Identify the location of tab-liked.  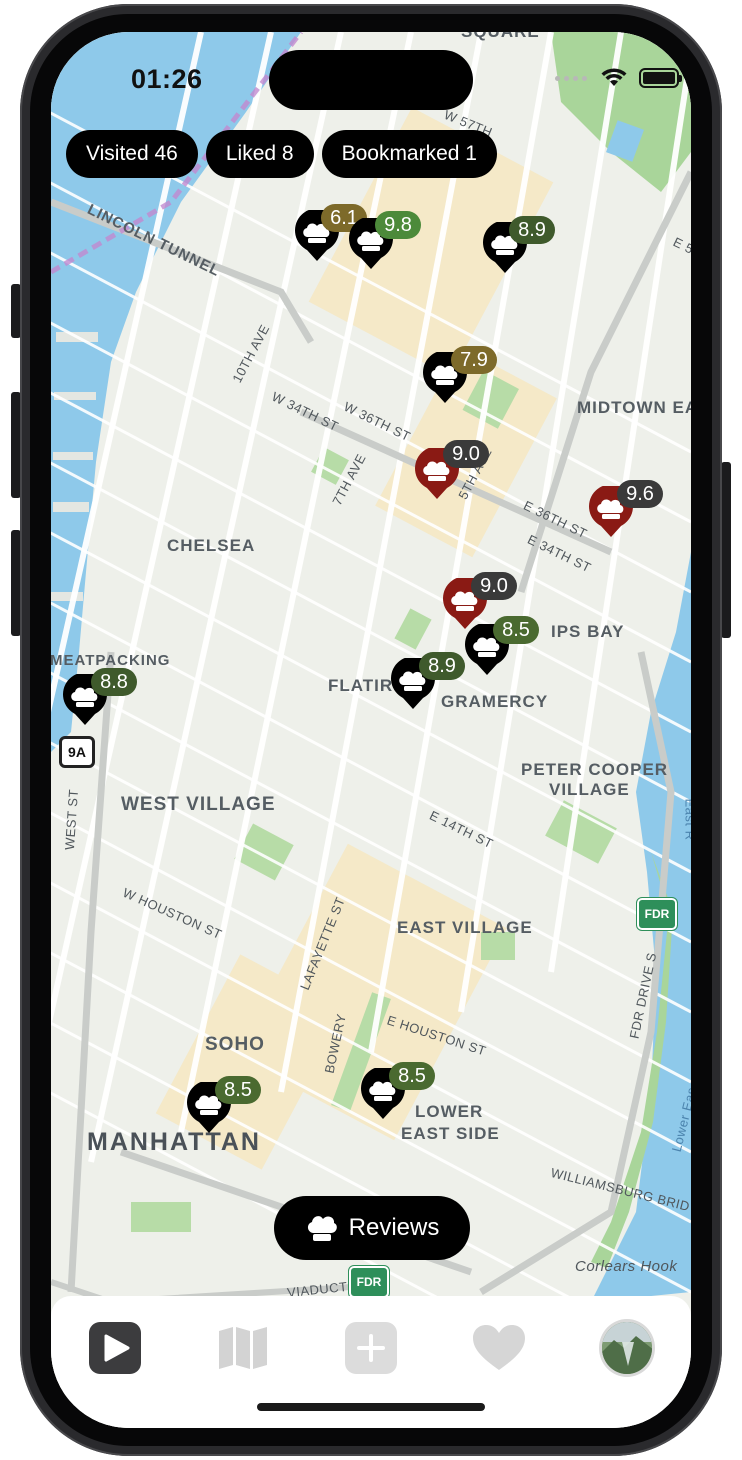
(499, 1348).